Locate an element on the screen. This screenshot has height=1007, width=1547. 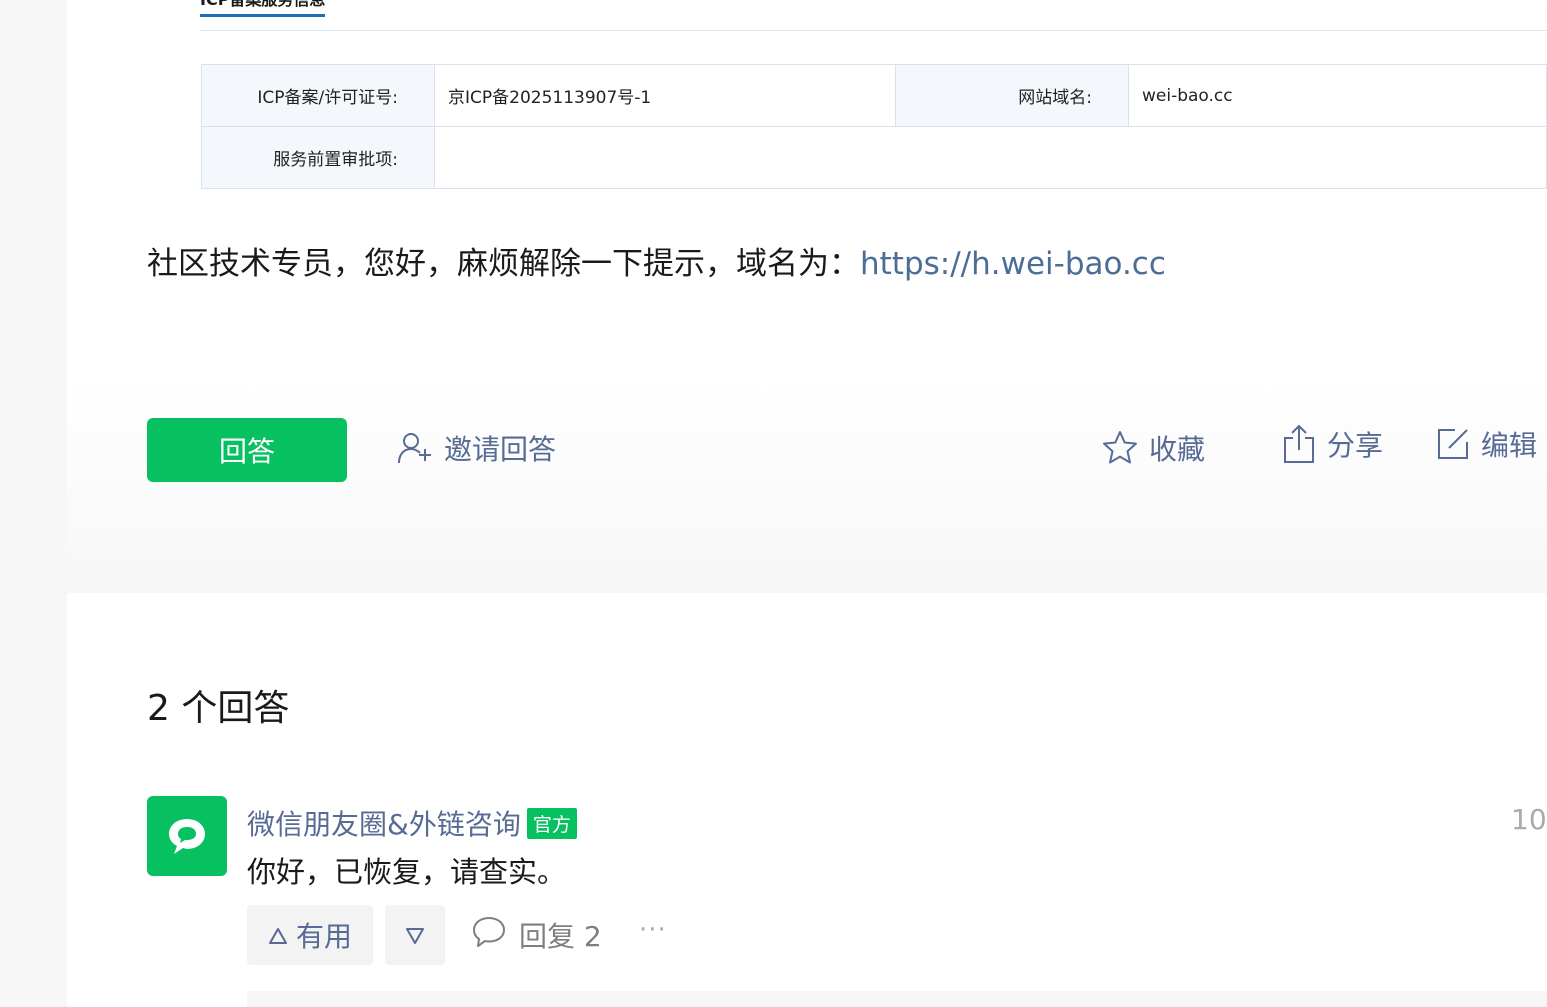
table-row: 服务前置审批项: is located at coordinates (874, 157).